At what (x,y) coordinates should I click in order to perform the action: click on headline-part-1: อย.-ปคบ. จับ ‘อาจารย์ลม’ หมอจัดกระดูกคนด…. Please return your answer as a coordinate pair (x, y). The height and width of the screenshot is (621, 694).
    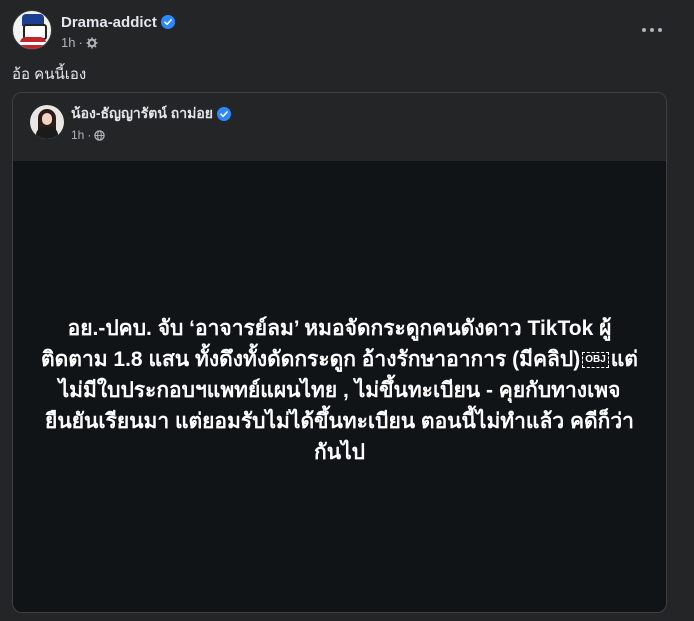
    Looking at the image, I should click on (326, 344).